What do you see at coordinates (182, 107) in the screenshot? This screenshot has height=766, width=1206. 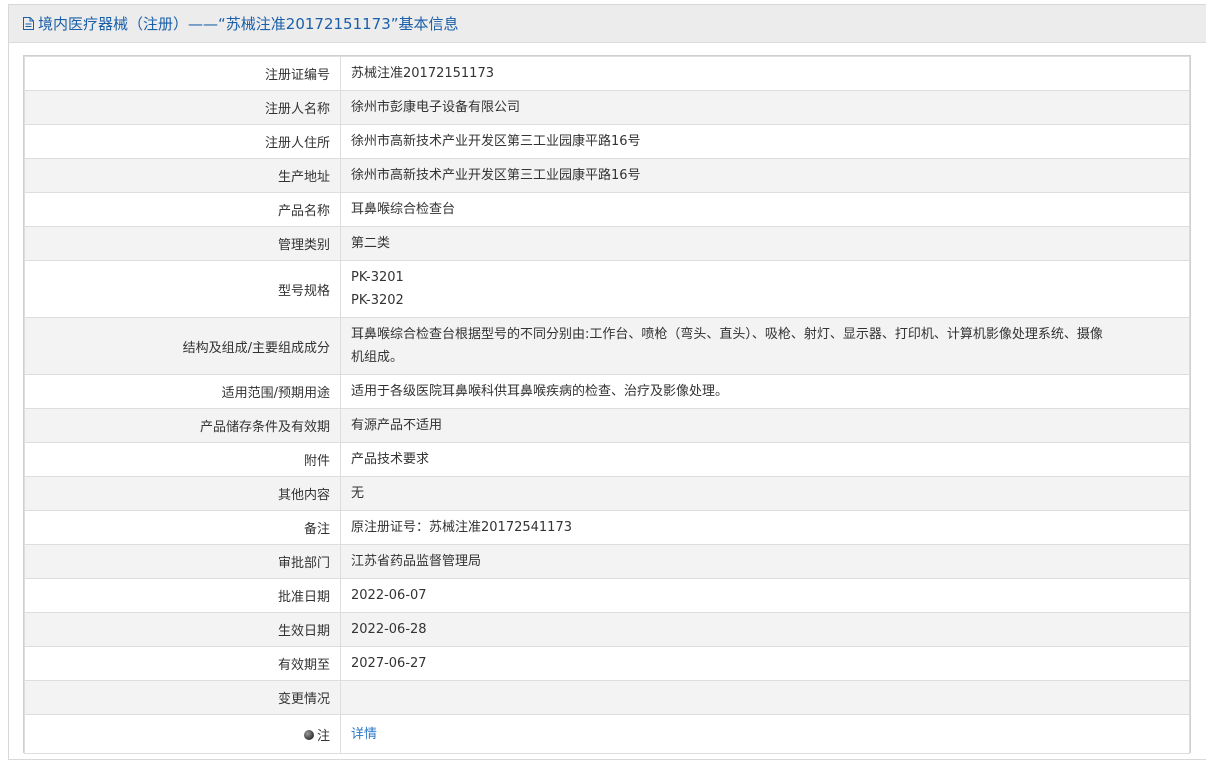 I see `row-label: 注册人名称` at bounding box center [182, 107].